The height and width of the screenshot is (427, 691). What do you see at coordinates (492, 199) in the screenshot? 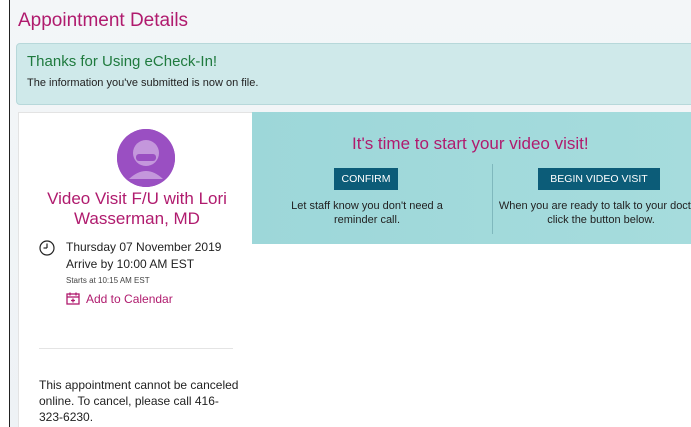
I see `panel-divider` at bounding box center [492, 199].